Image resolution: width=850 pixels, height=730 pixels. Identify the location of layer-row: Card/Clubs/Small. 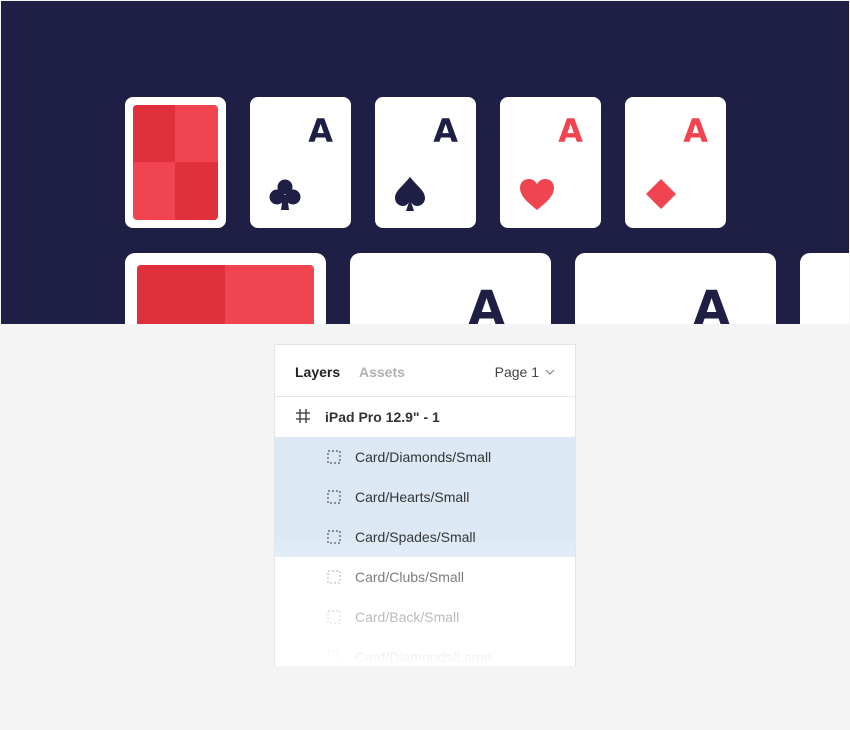
(425, 577).